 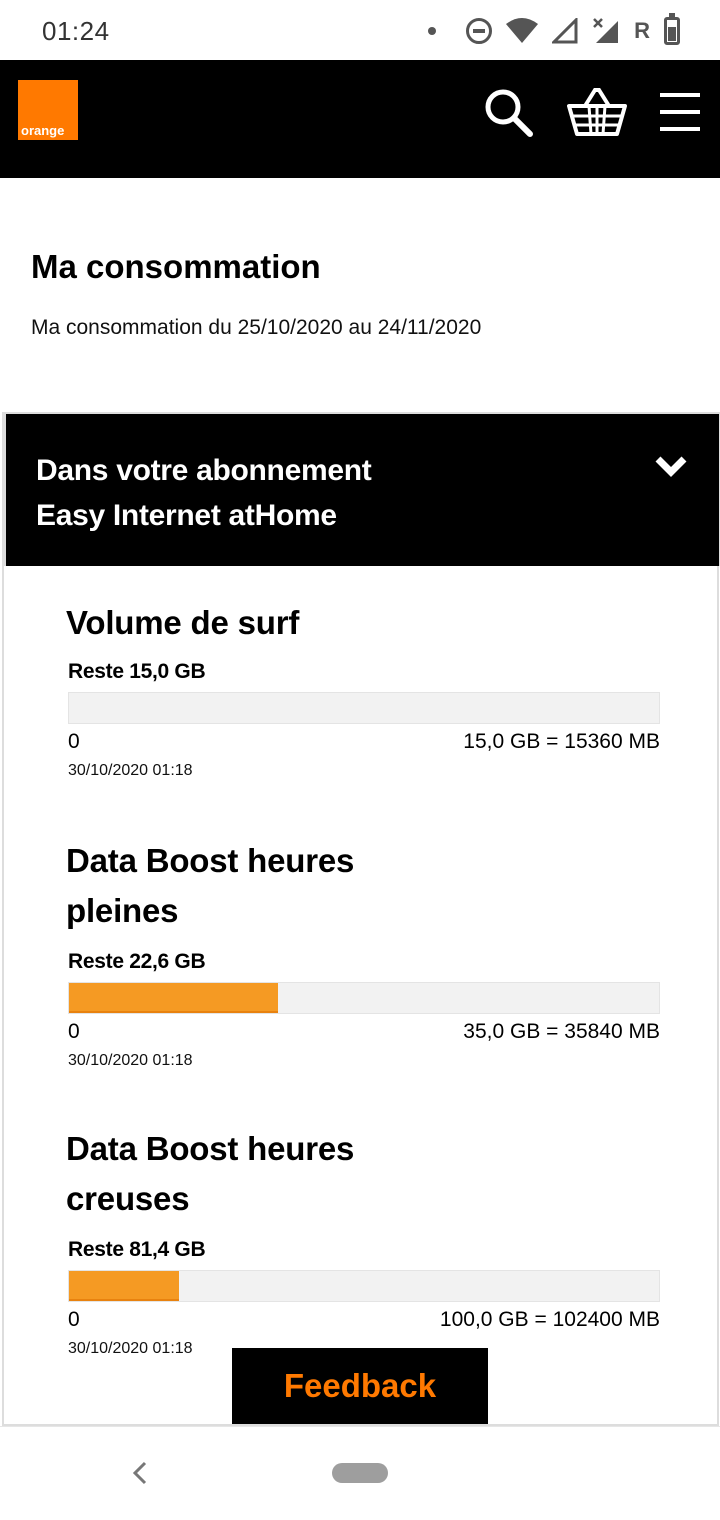 What do you see at coordinates (360, 30) in the screenshot?
I see `status-bar: 01:24 R` at bounding box center [360, 30].